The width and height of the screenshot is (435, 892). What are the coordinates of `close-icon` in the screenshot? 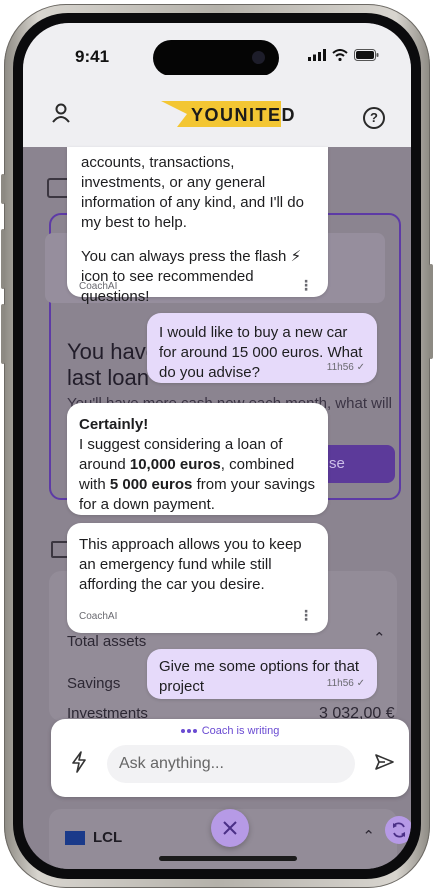 It's located at (230, 828).